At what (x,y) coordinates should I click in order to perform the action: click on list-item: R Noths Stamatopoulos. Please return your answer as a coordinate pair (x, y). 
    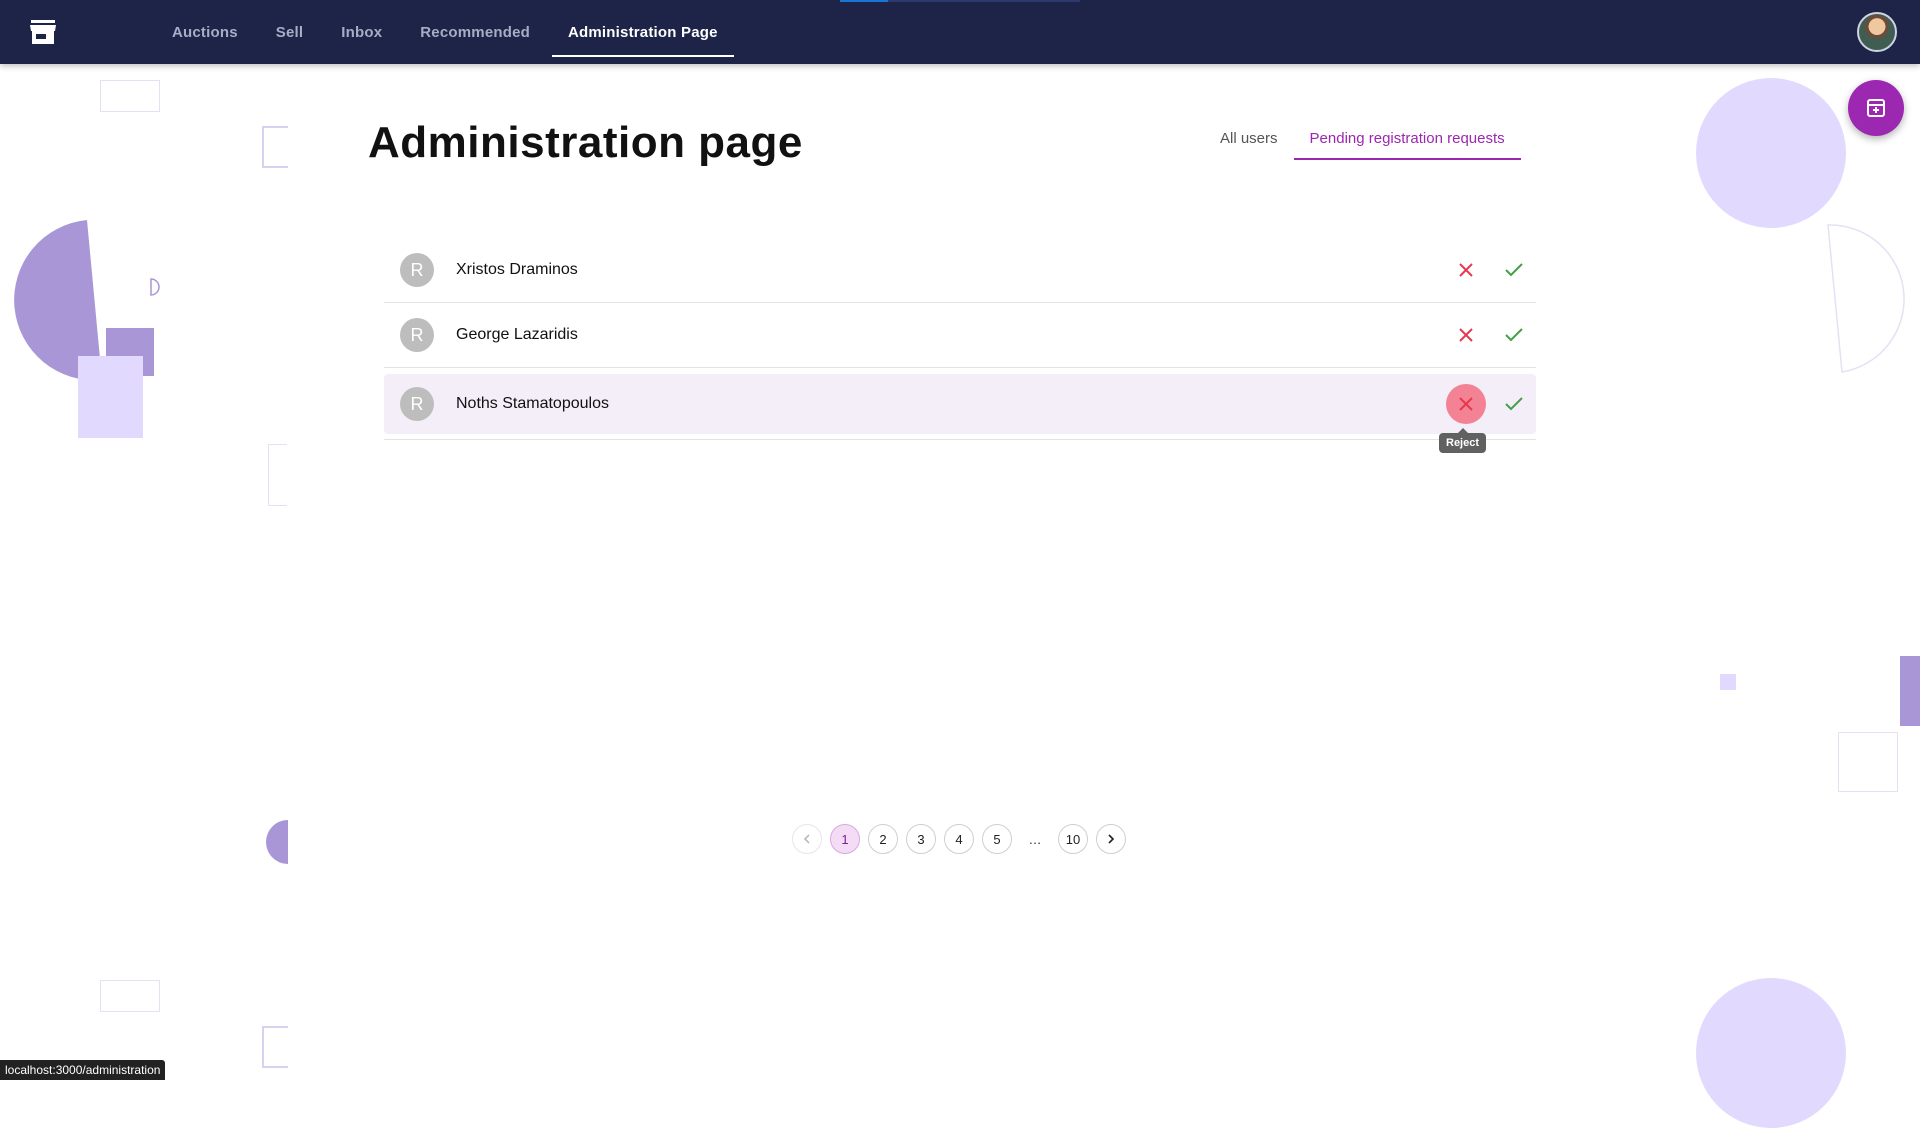
    Looking at the image, I should click on (960, 404).